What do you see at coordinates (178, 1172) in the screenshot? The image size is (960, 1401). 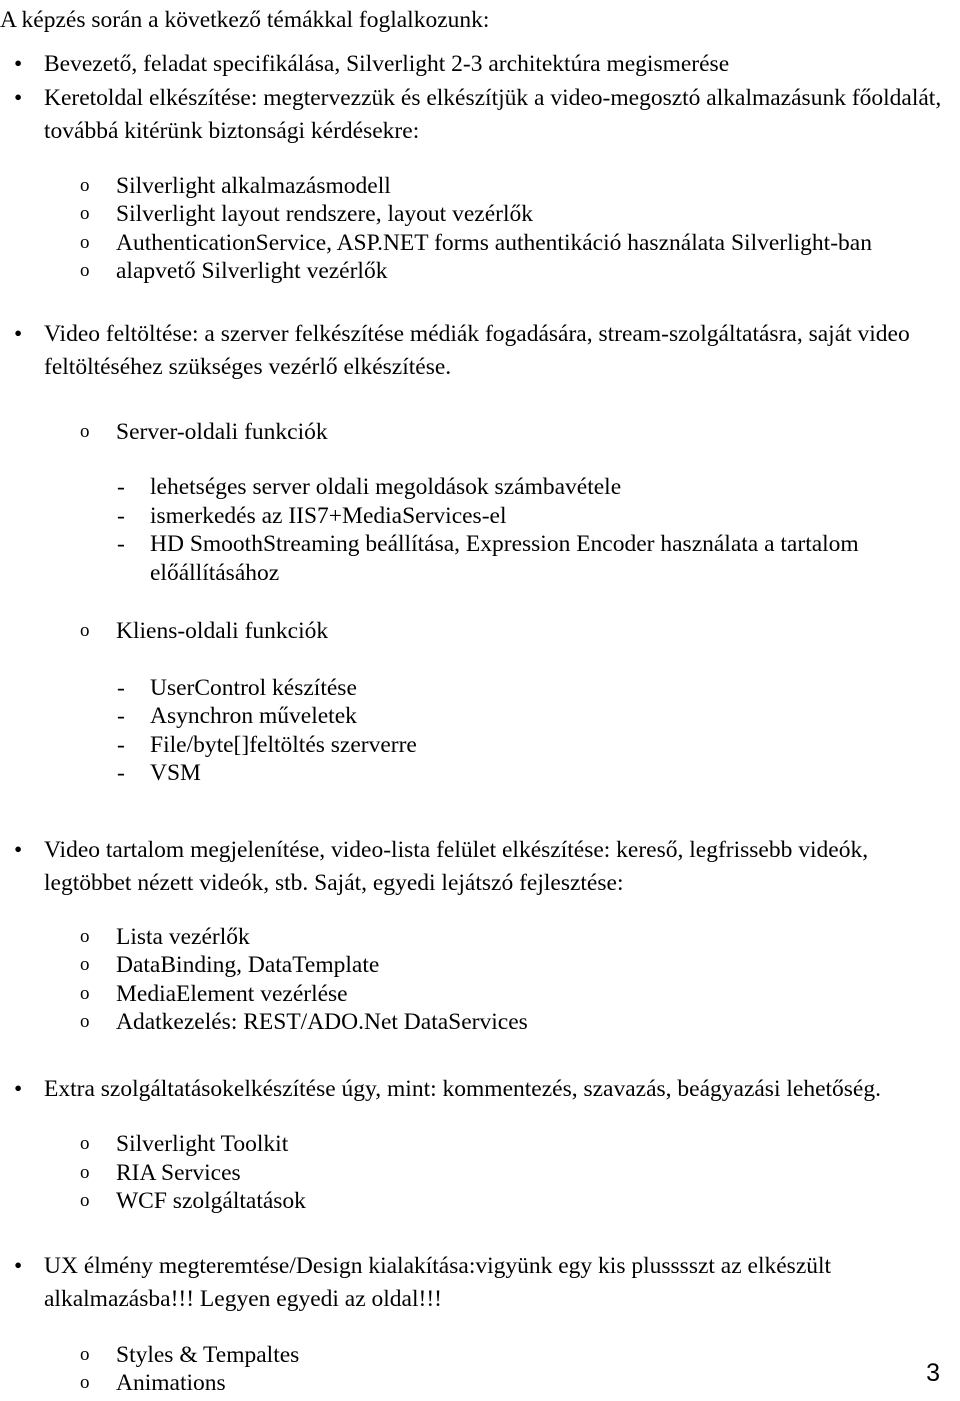 I see `bullet-text: RIA Services` at bounding box center [178, 1172].